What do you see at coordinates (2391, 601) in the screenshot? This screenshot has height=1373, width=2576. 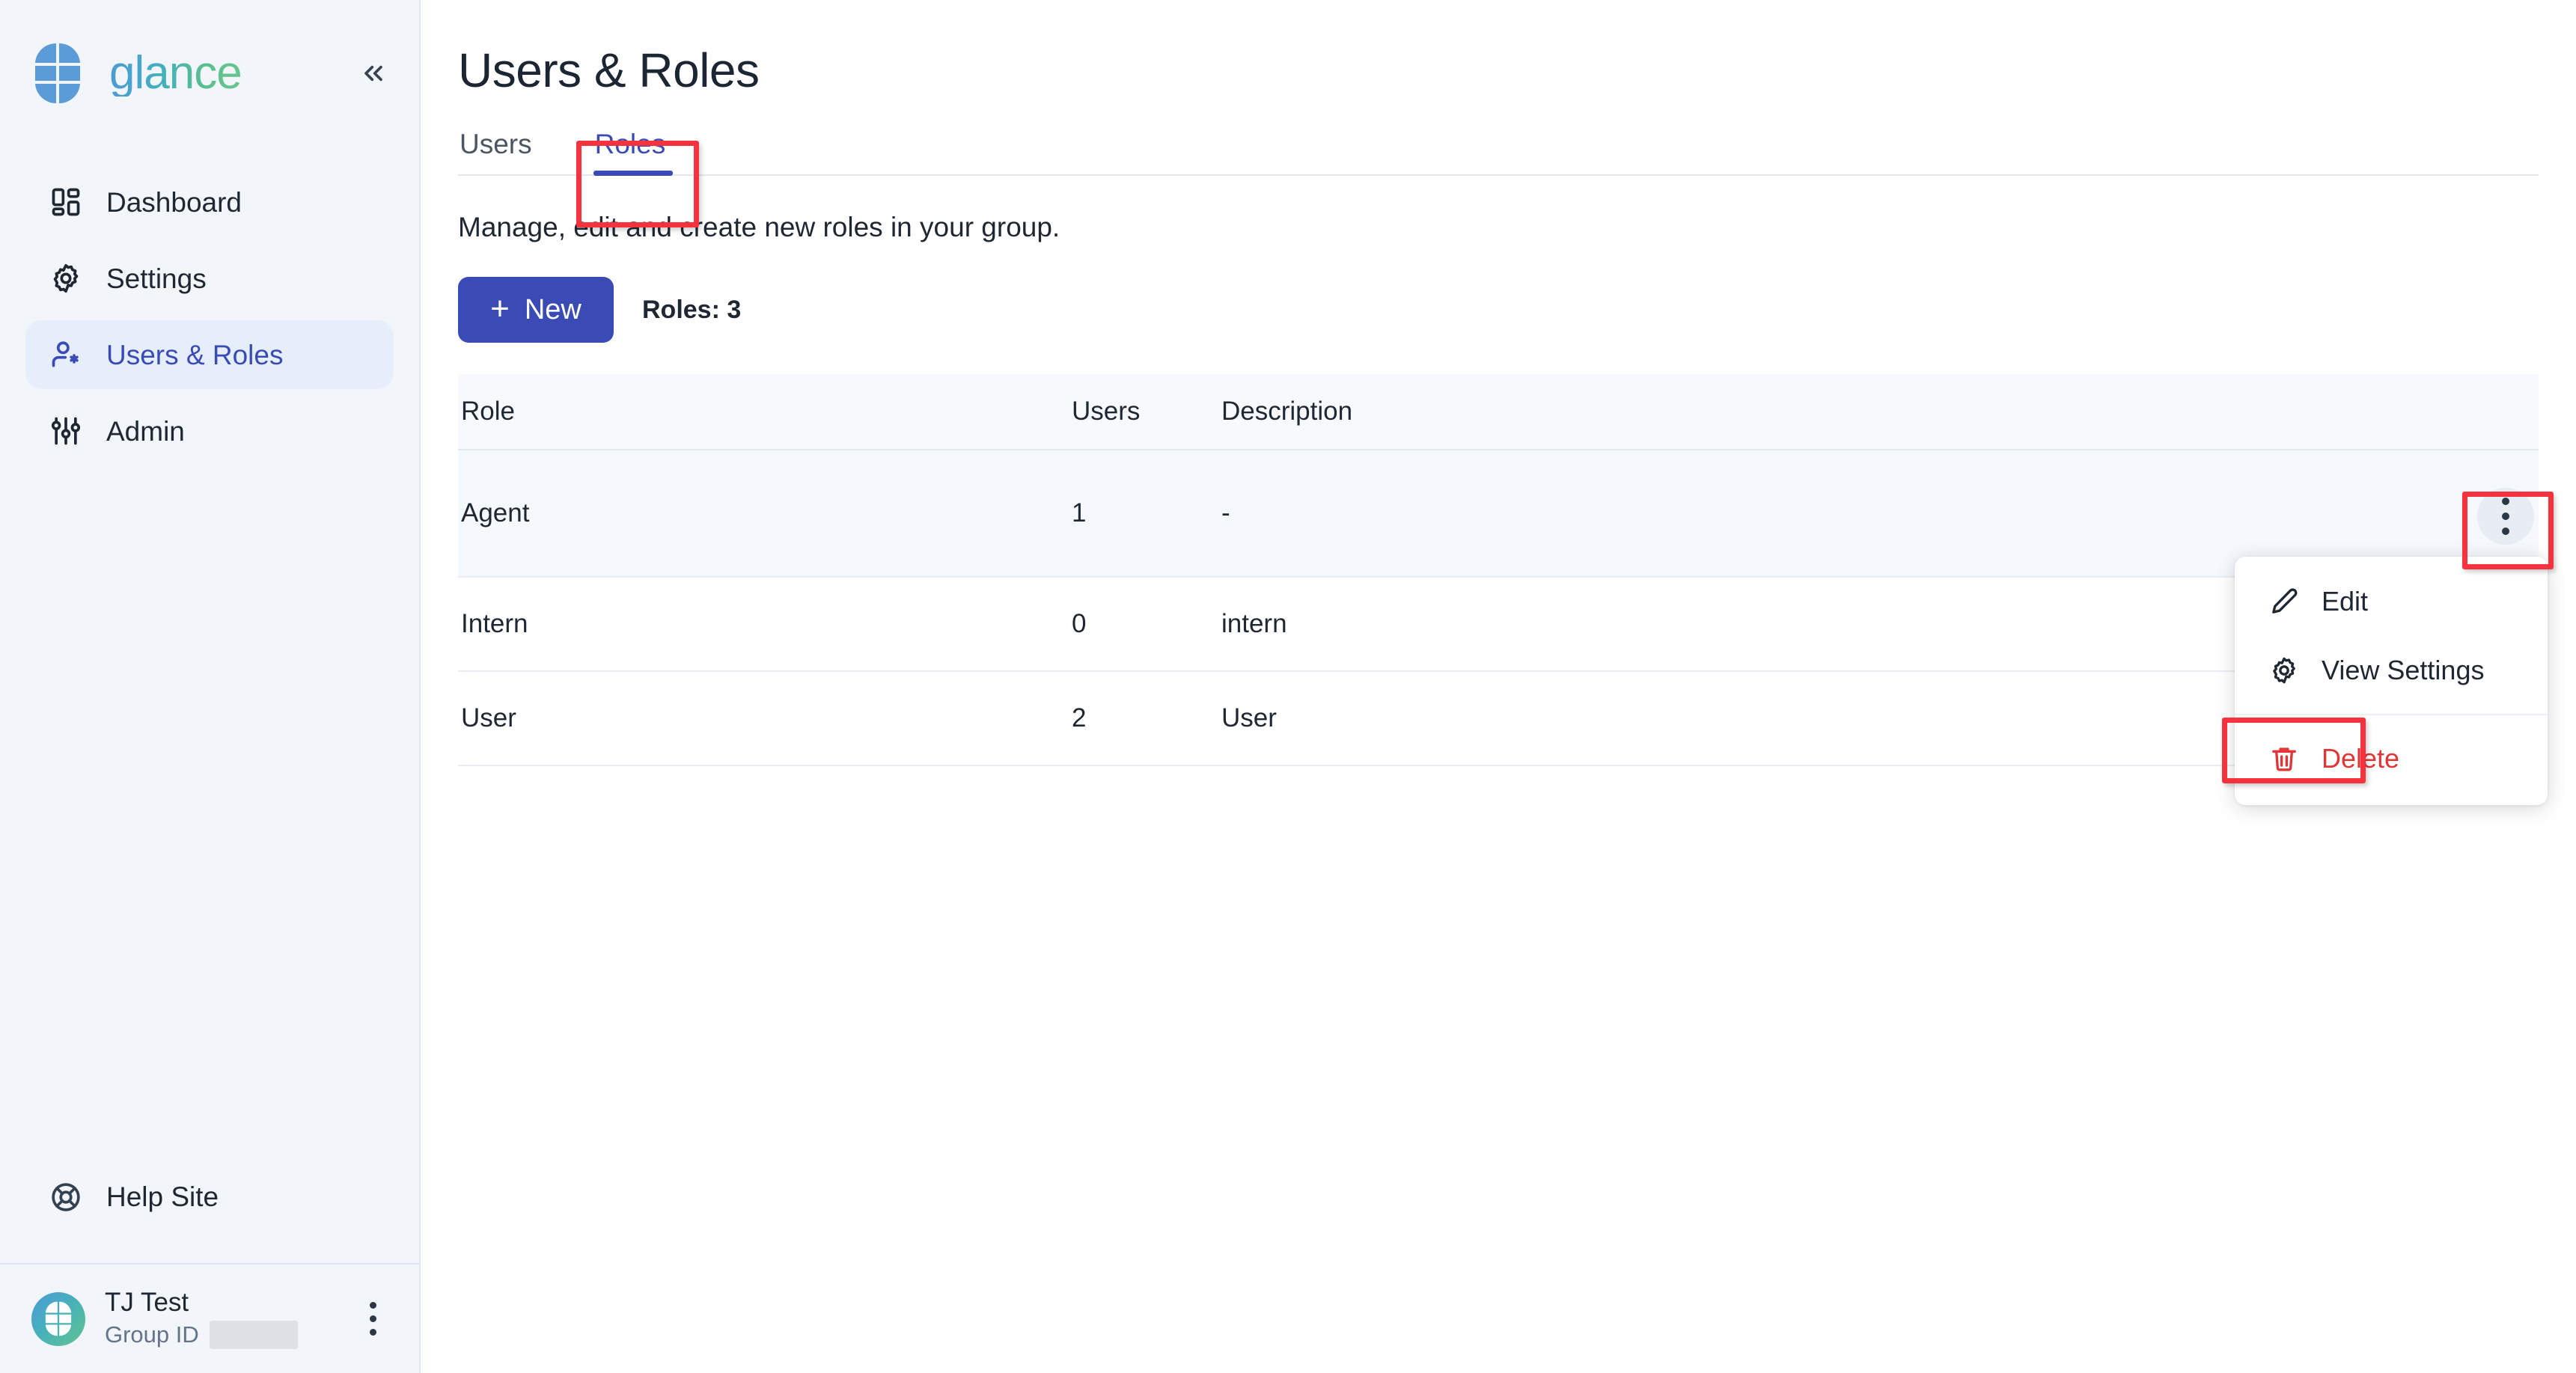 I see `menu-item-edit: Edit` at bounding box center [2391, 601].